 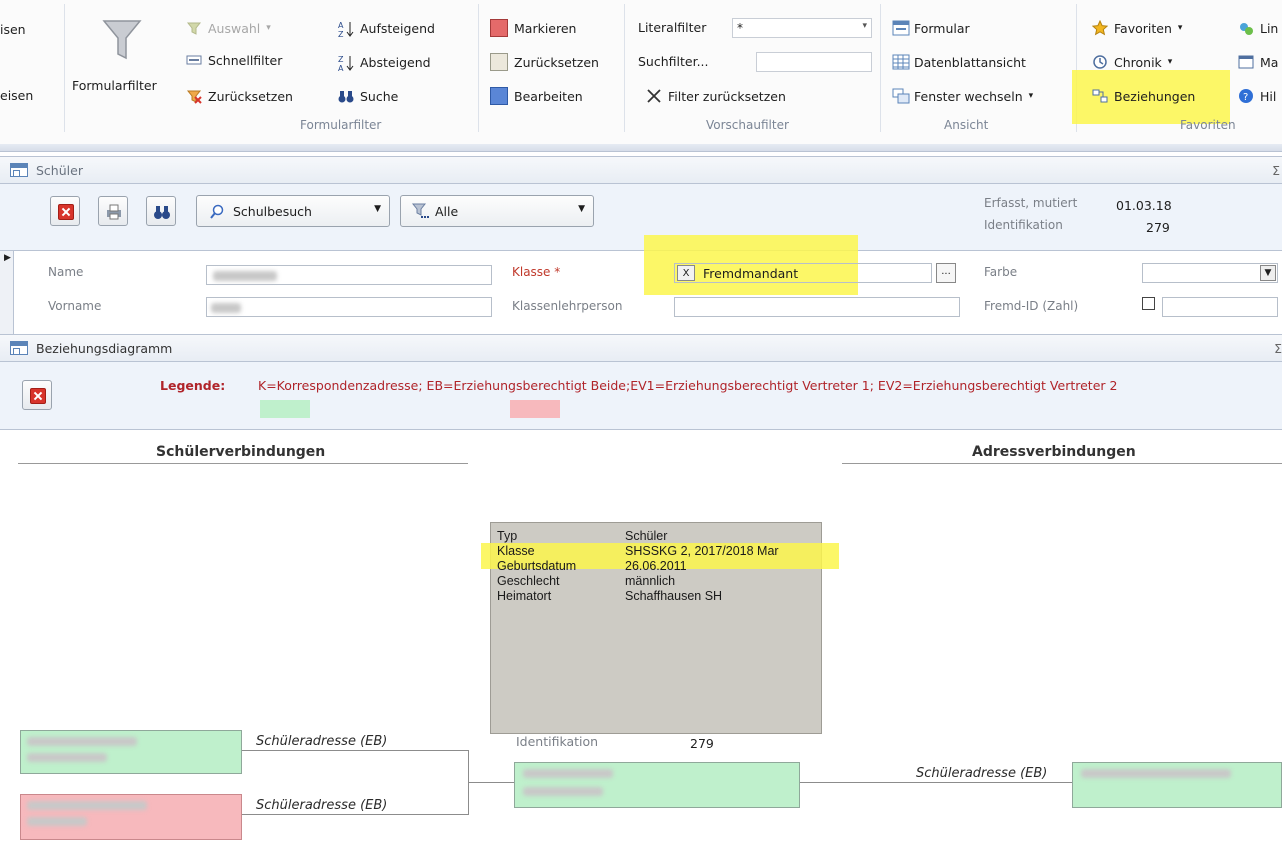 I want to click on info-row: Typ Schüler, so click(x=657, y=536).